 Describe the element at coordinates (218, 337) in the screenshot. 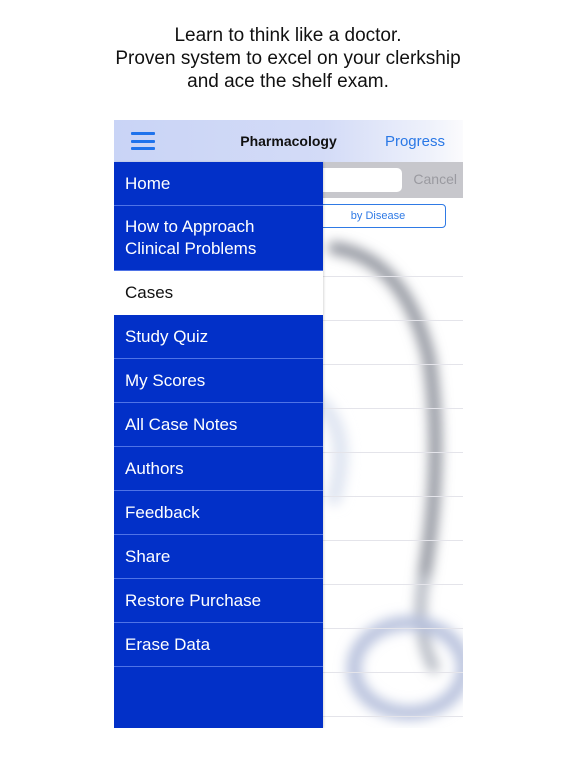

I see `menu-item-study-quiz: Study Quiz` at that location.